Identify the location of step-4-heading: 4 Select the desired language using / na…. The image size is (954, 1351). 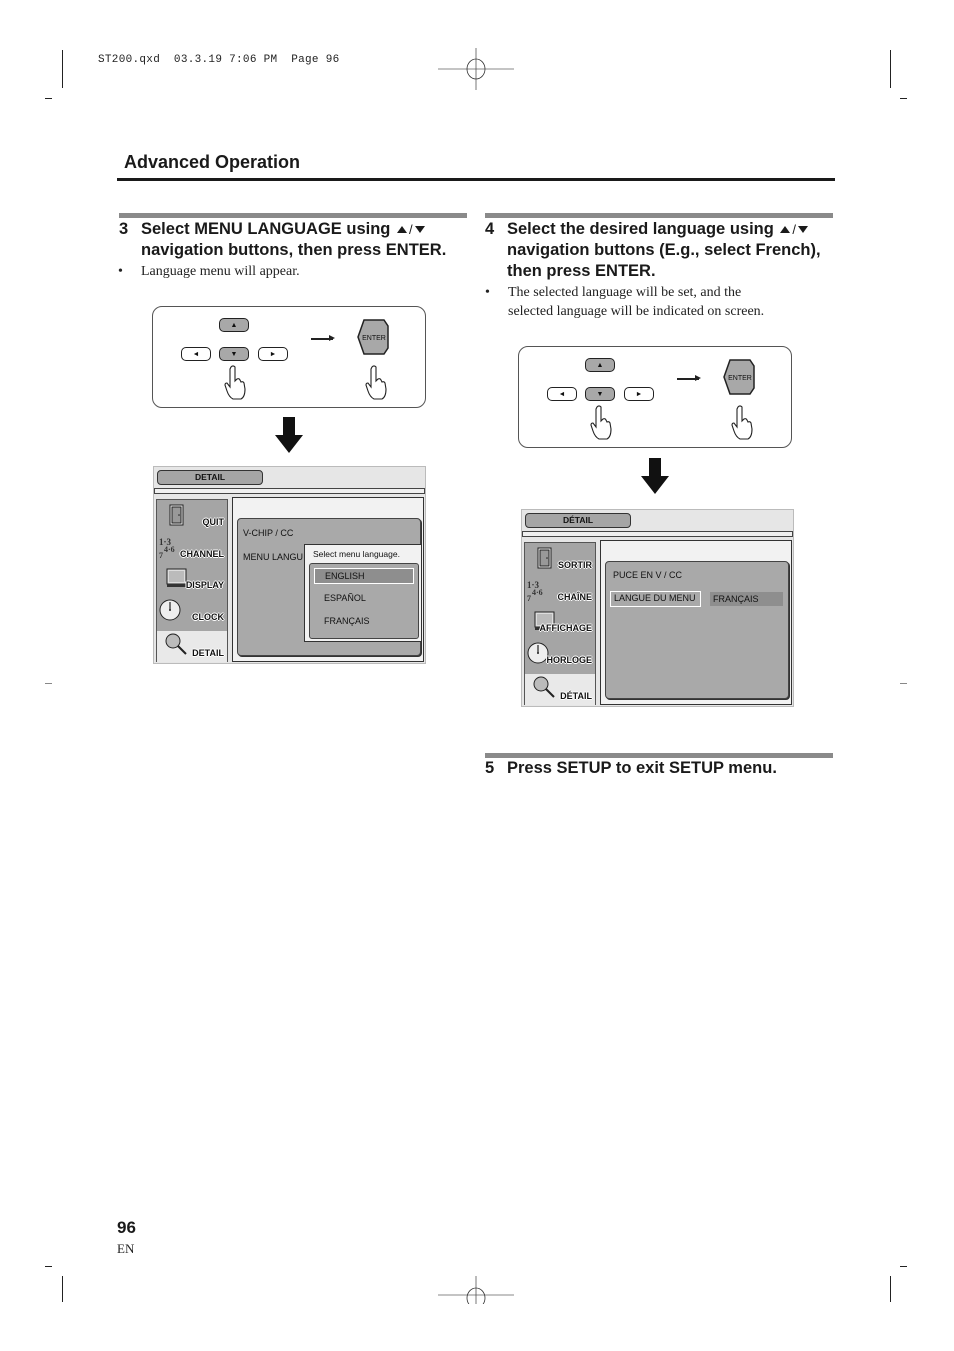
(665, 251).